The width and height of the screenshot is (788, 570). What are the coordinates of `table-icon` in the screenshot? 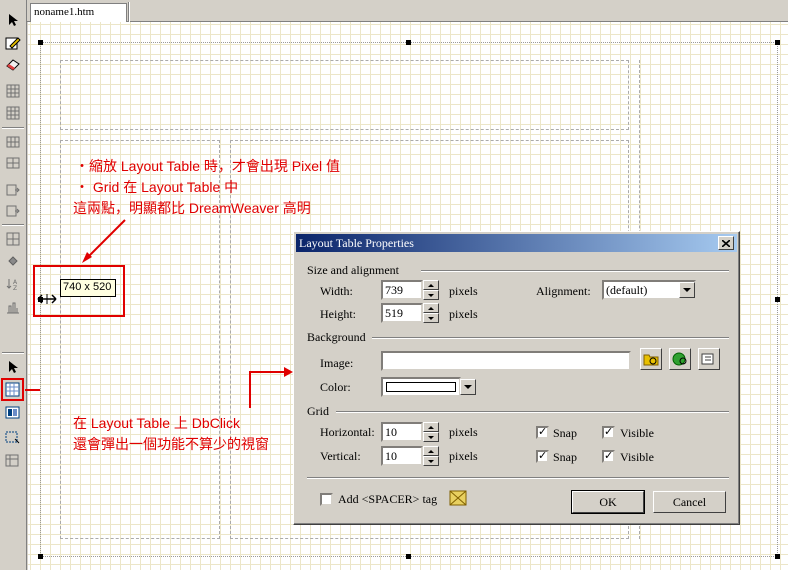 It's located at (12, 90).